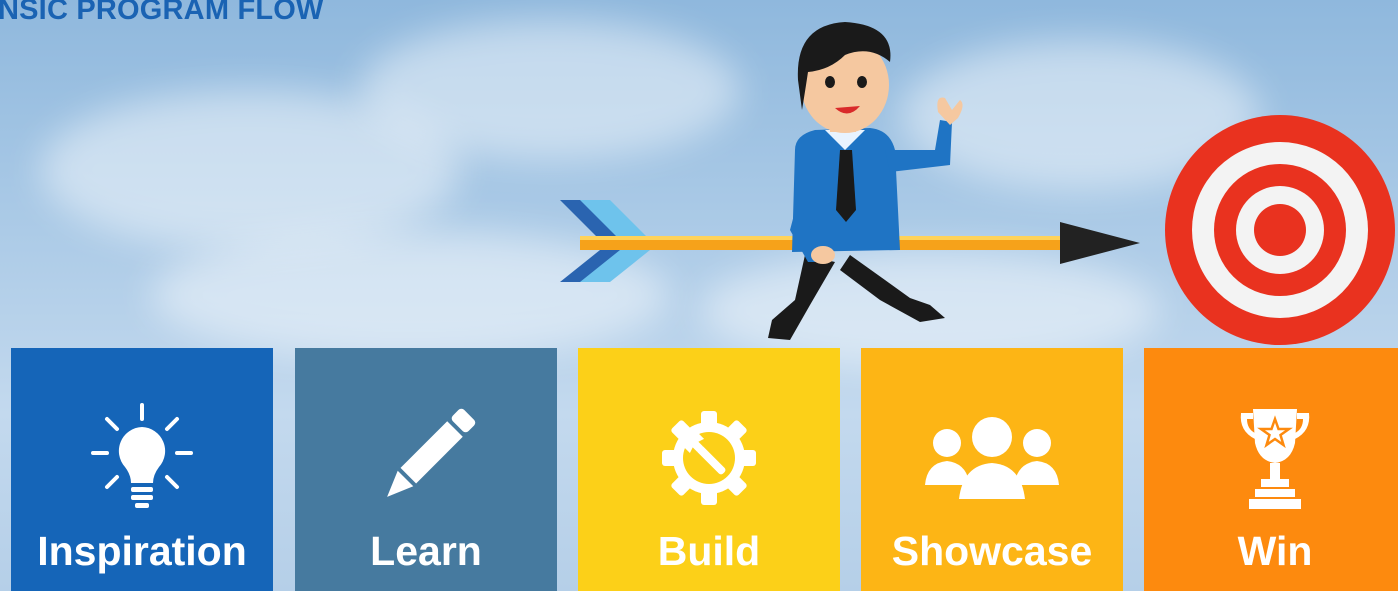  What do you see at coordinates (1275, 458) in the screenshot?
I see `trophy-icon` at bounding box center [1275, 458].